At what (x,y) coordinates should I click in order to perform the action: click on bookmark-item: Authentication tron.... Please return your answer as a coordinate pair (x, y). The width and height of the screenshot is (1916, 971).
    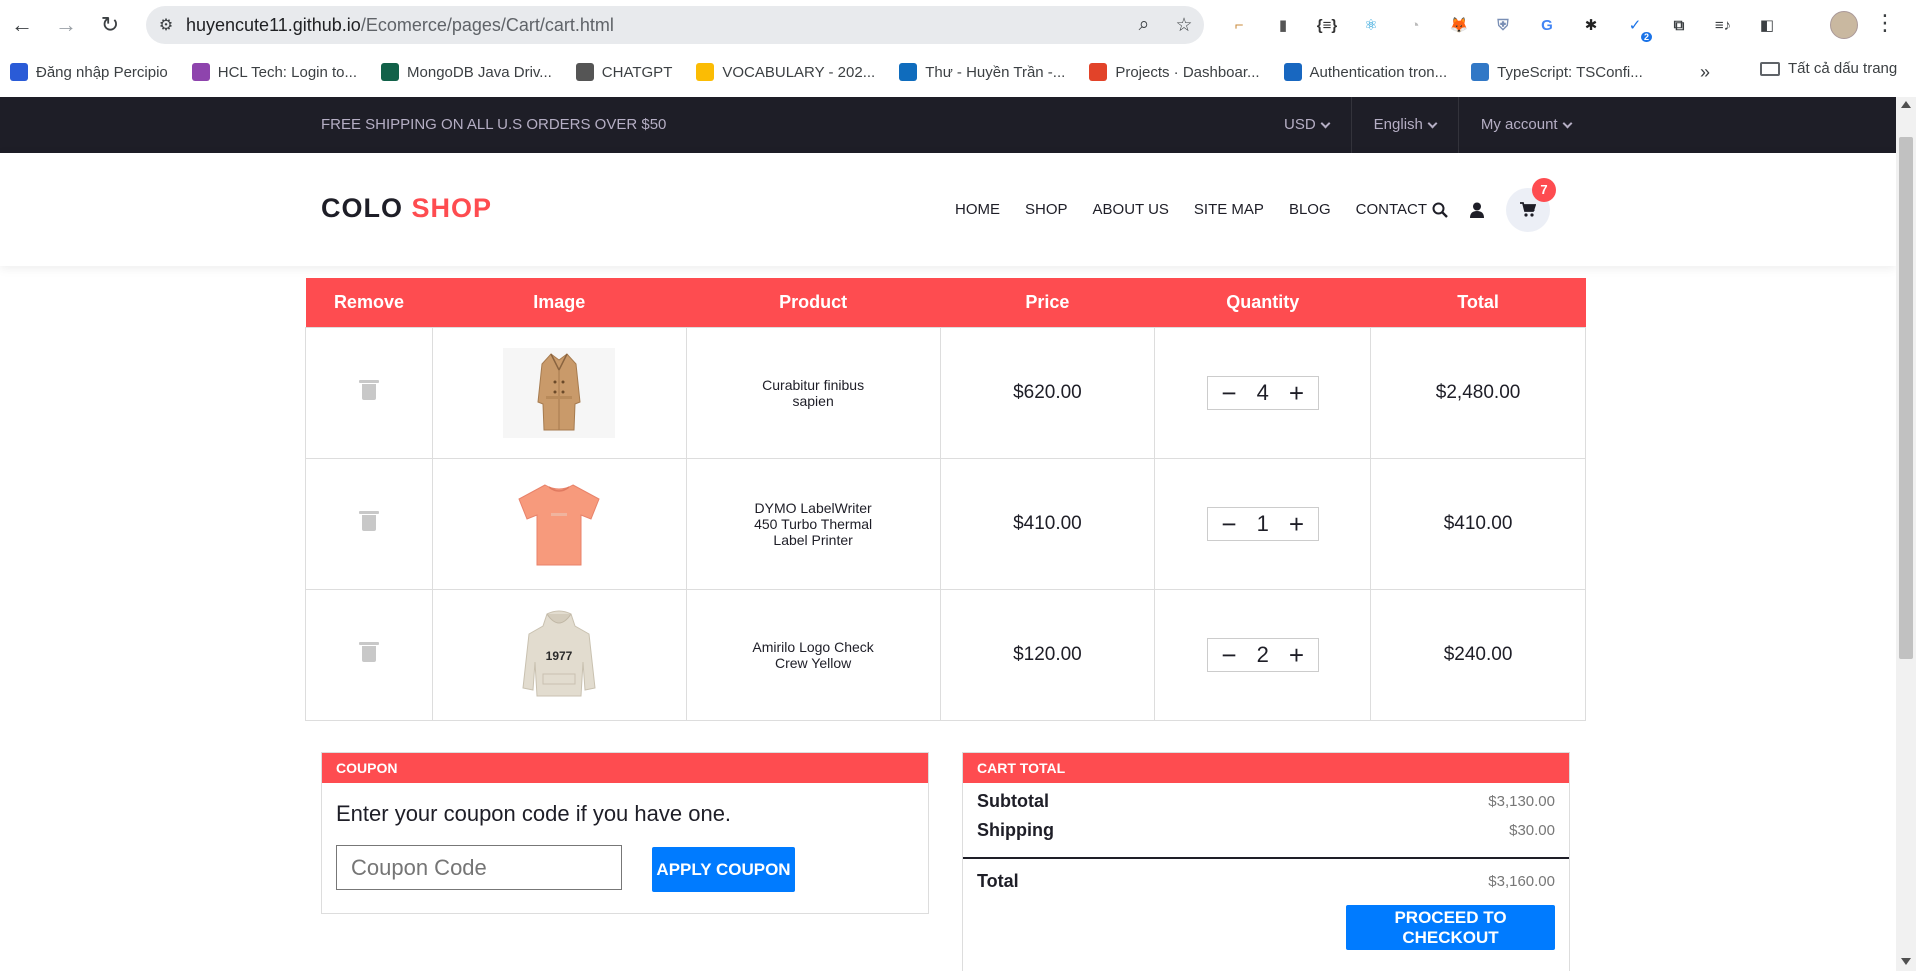
    Looking at the image, I should click on (1365, 72).